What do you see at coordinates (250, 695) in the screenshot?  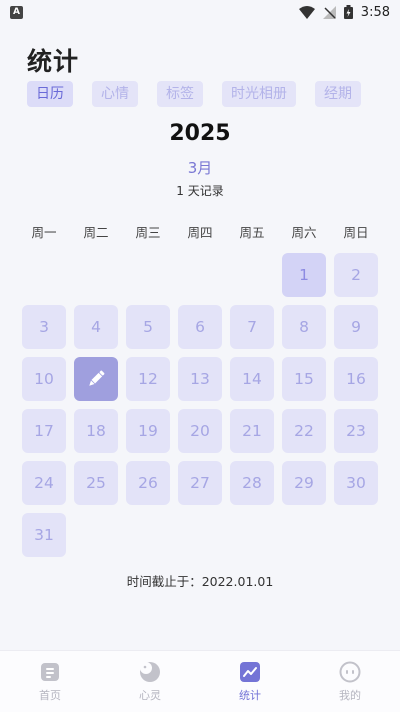 I see `nav-stats-label: 统计` at bounding box center [250, 695].